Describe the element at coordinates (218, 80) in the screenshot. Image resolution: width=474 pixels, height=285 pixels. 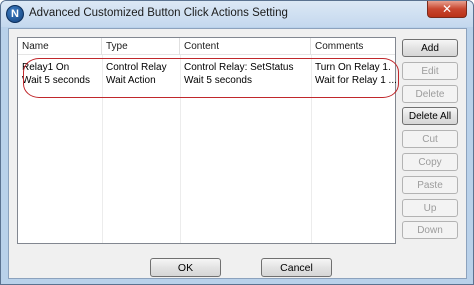
I see `cell-content: Wait 5 seconds` at that location.